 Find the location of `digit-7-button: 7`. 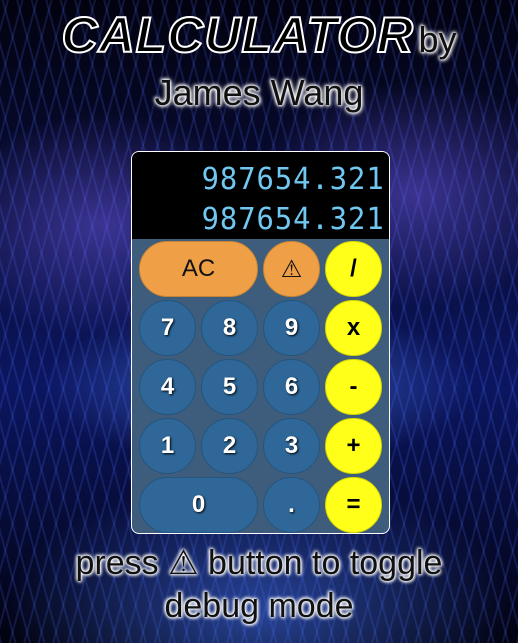

digit-7-button: 7 is located at coordinates (167, 328).